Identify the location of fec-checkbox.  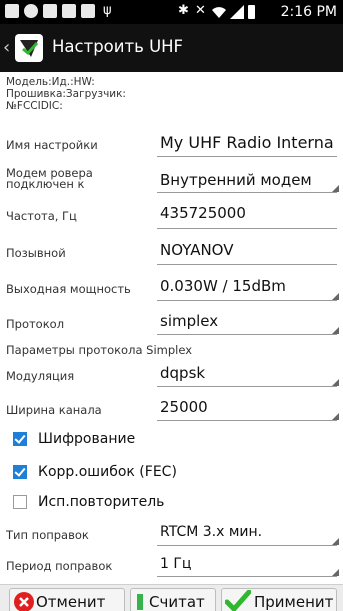
(20, 472).